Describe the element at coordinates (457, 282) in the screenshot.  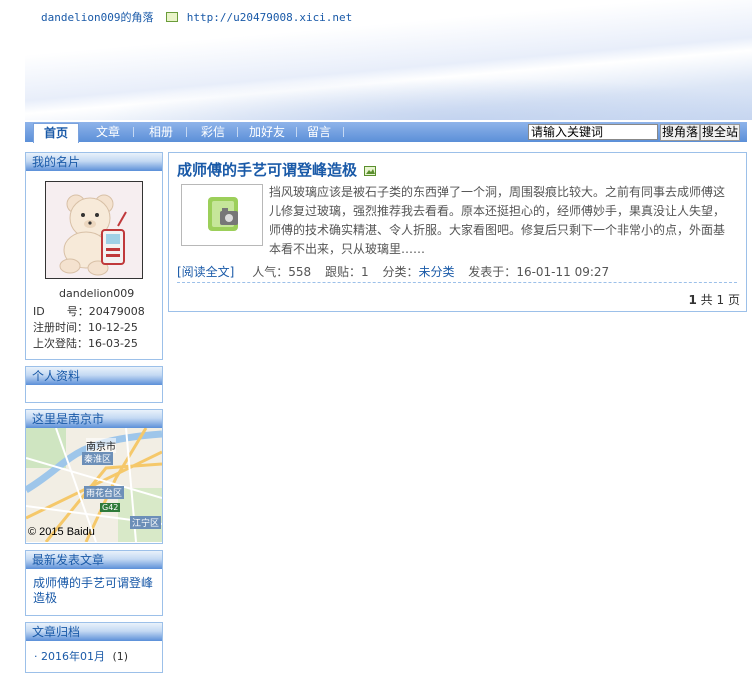
I see `post-divider` at that location.